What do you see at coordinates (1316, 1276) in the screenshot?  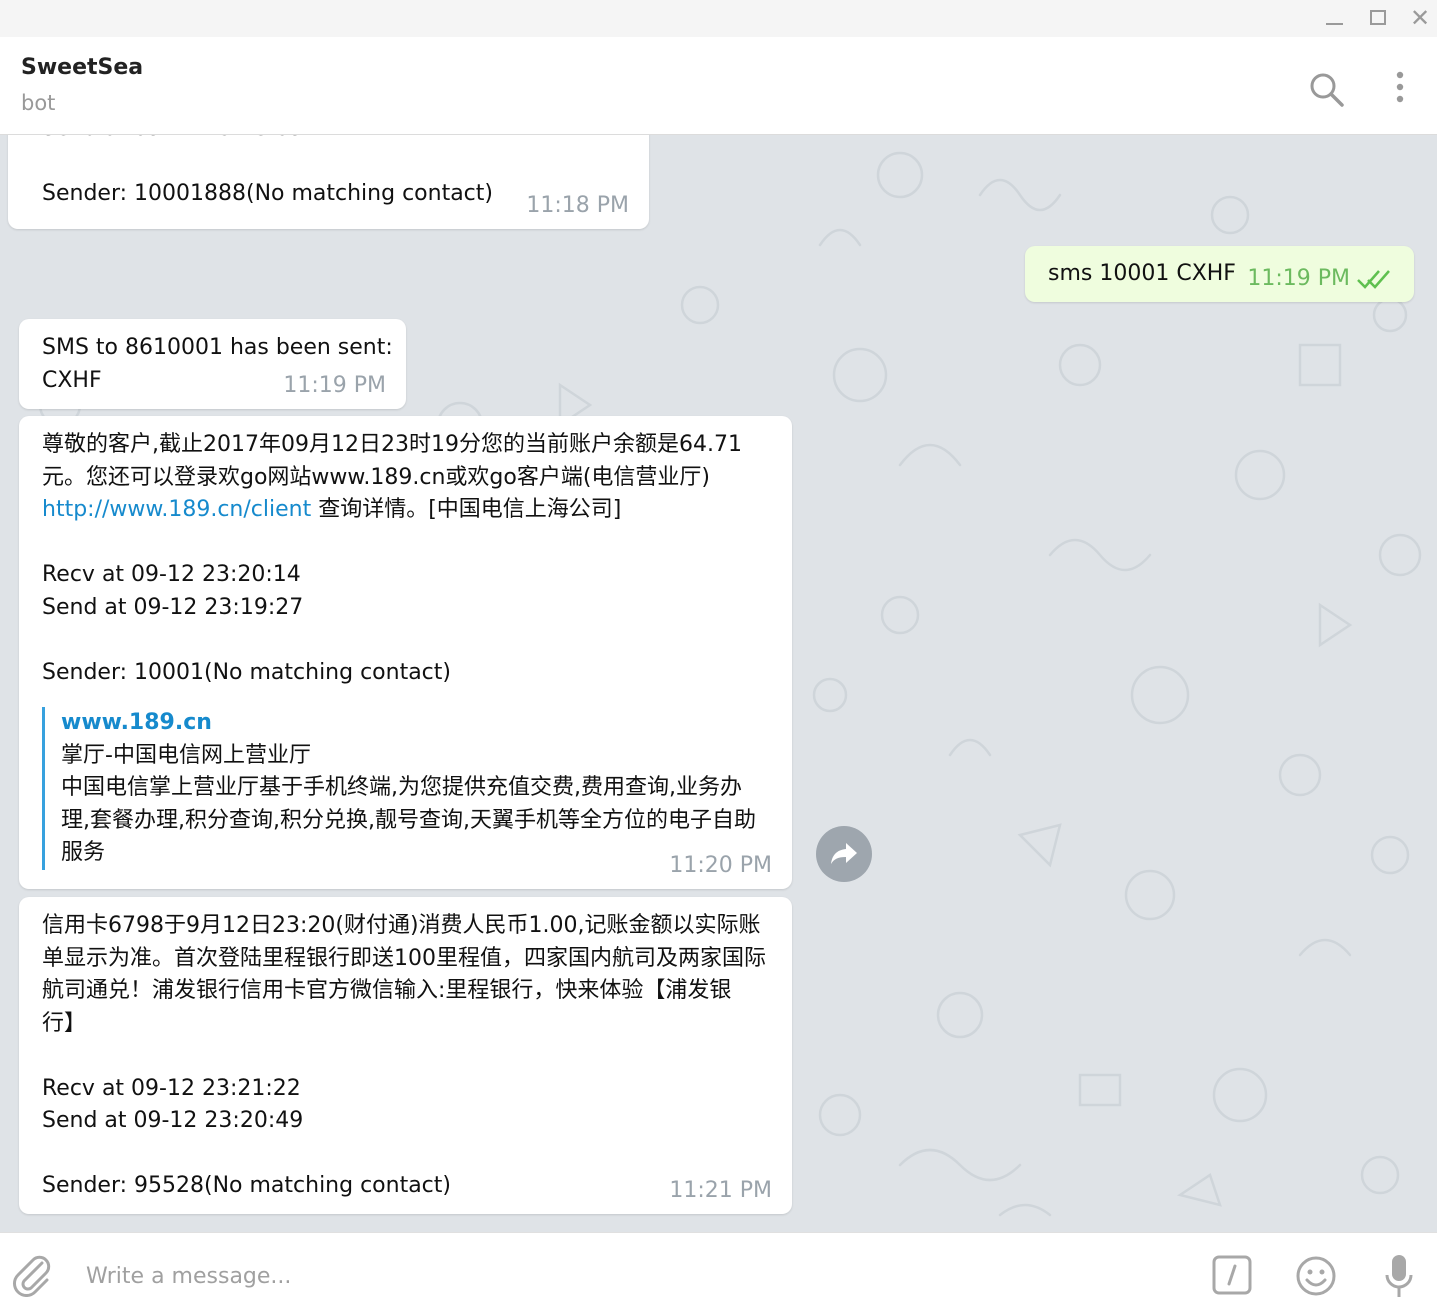 I see `emoji-icon` at bounding box center [1316, 1276].